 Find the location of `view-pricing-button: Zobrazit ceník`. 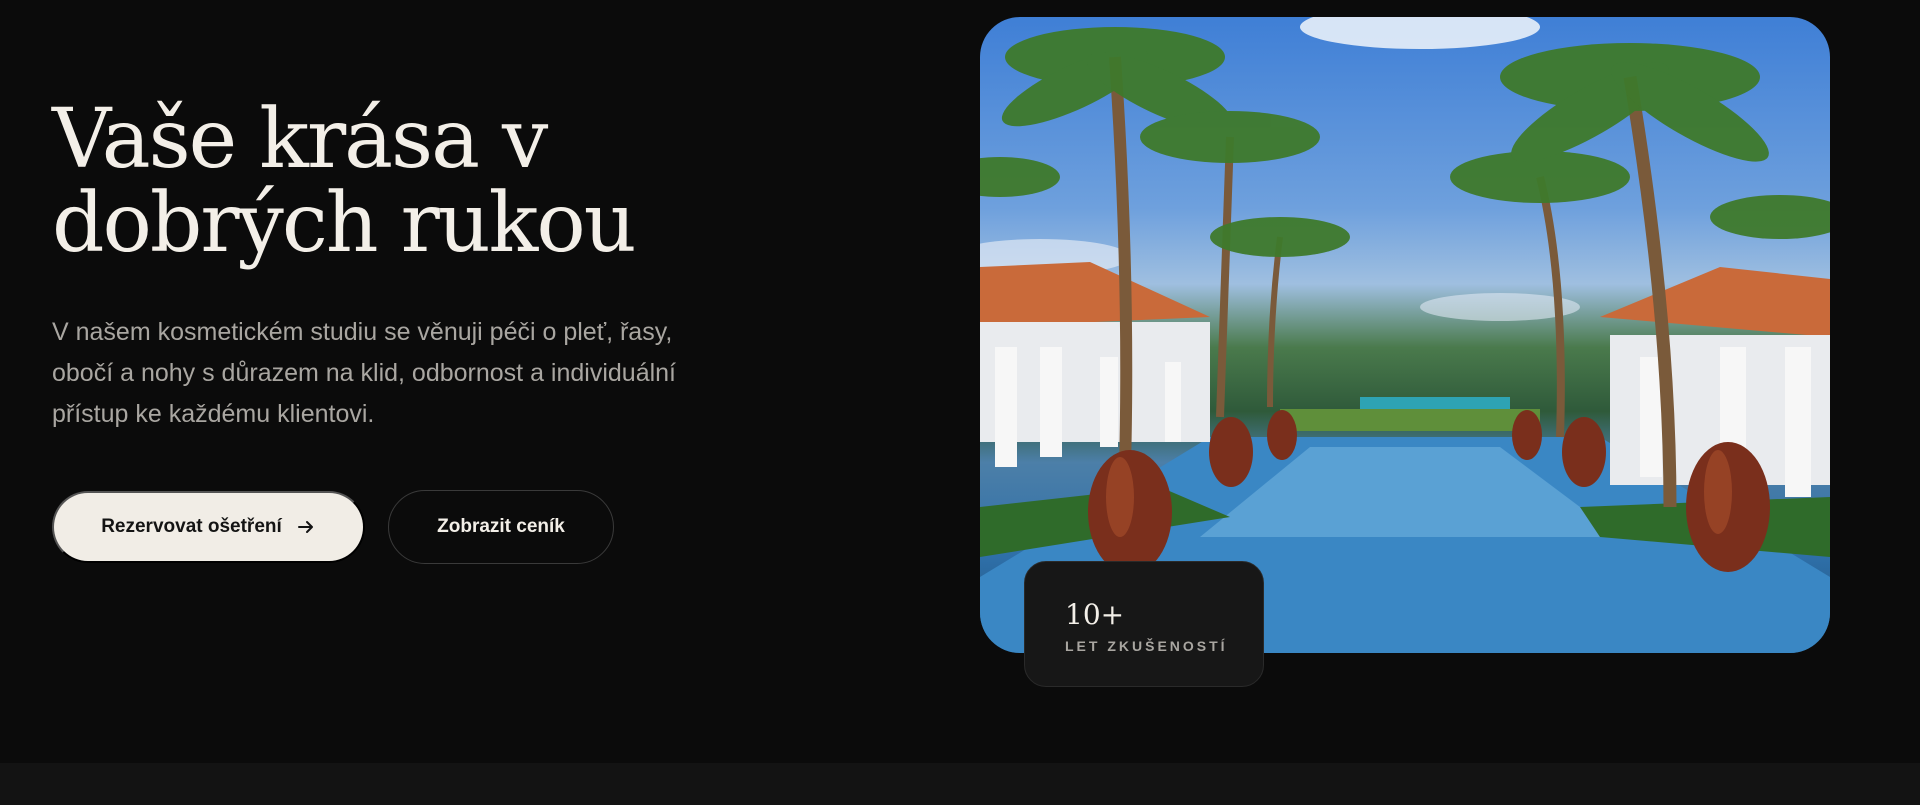

view-pricing-button: Zobrazit ceník is located at coordinates (501, 527).